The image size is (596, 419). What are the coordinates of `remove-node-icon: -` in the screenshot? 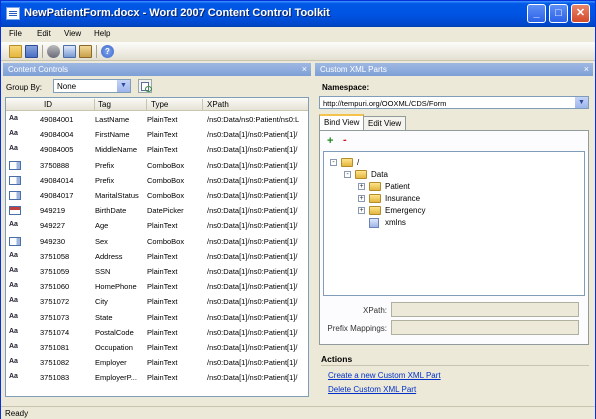 It's located at (345, 140).